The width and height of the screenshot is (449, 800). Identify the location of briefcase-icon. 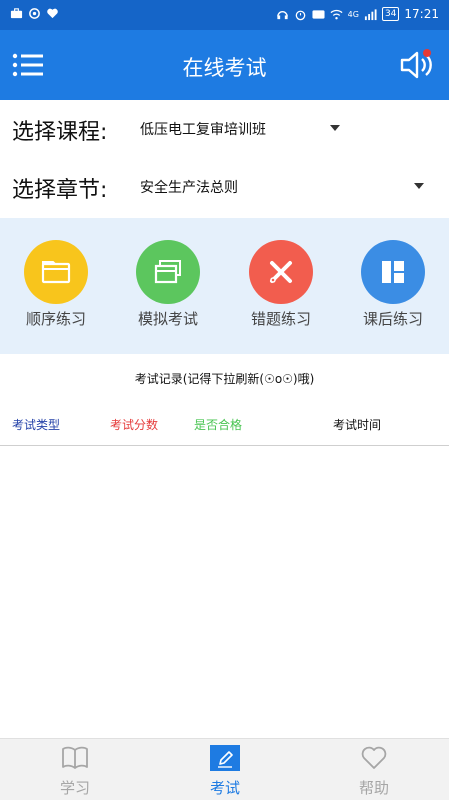
(16, 13).